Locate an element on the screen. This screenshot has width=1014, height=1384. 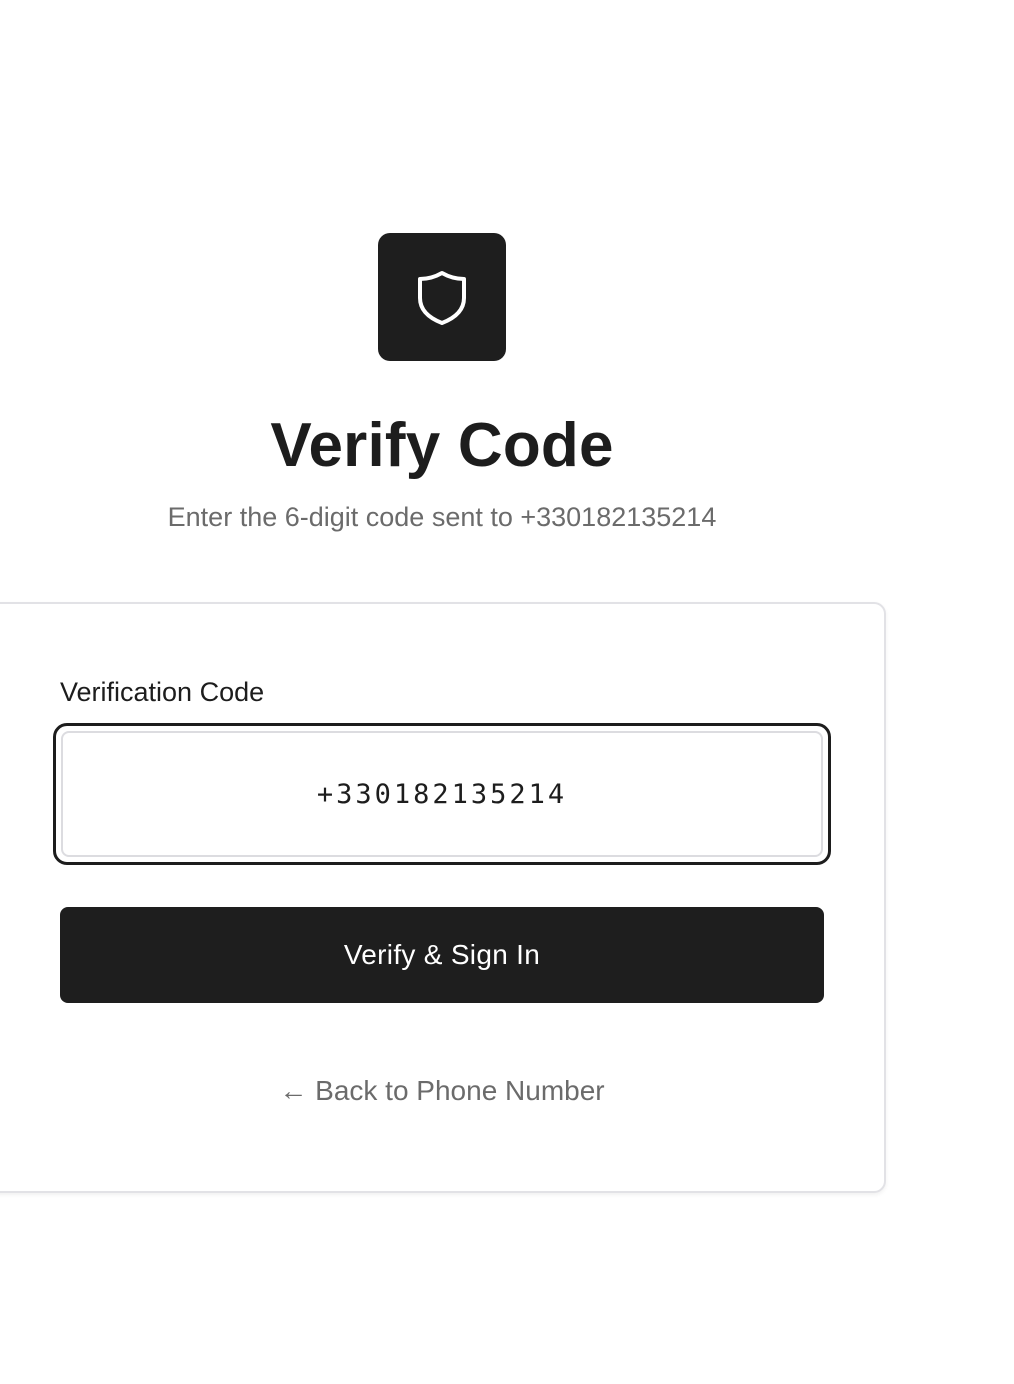
app-logo is located at coordinates (442, 297).